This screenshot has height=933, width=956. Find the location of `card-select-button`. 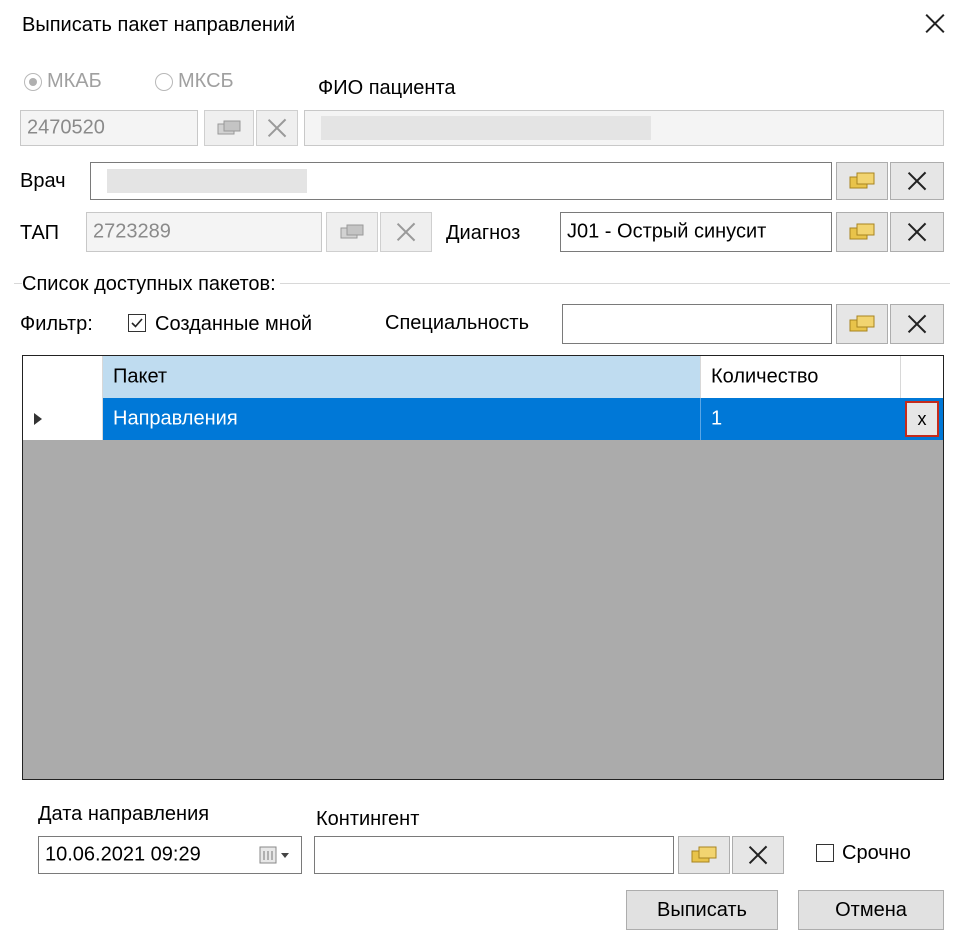

card-select-button is located at coordinates (229, 128).